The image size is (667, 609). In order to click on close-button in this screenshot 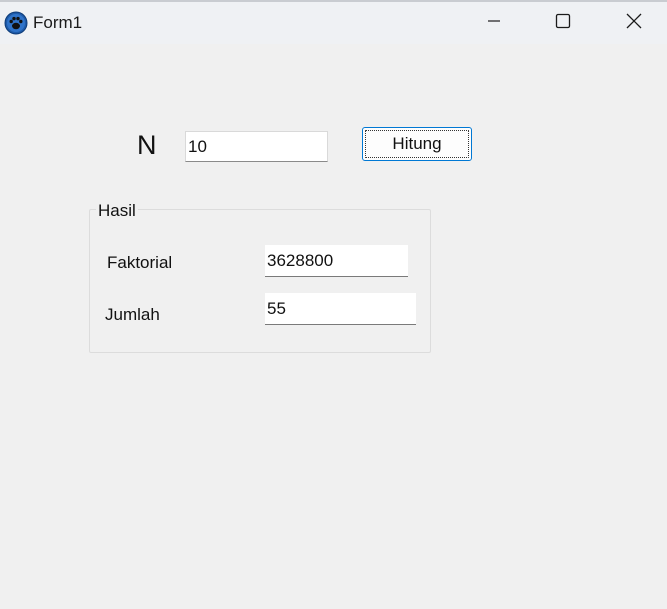, I will do `click(634, 23)`.